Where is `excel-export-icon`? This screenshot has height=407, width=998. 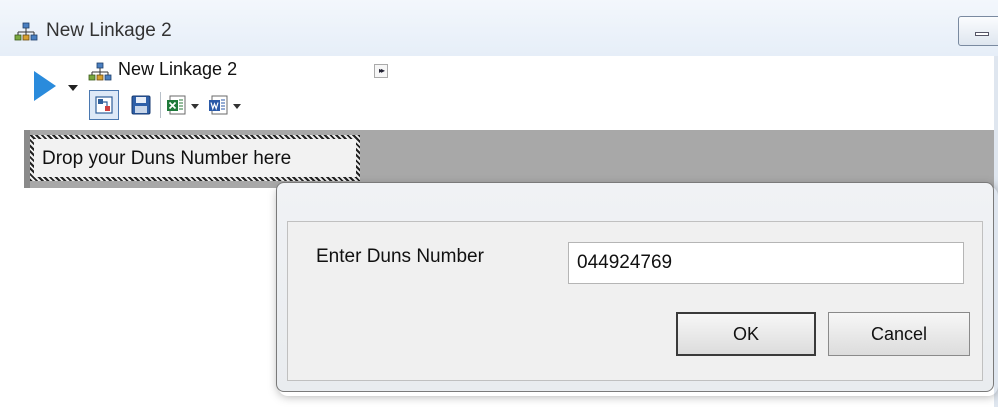 excel-export-icon is located at coordinates (177, 105).